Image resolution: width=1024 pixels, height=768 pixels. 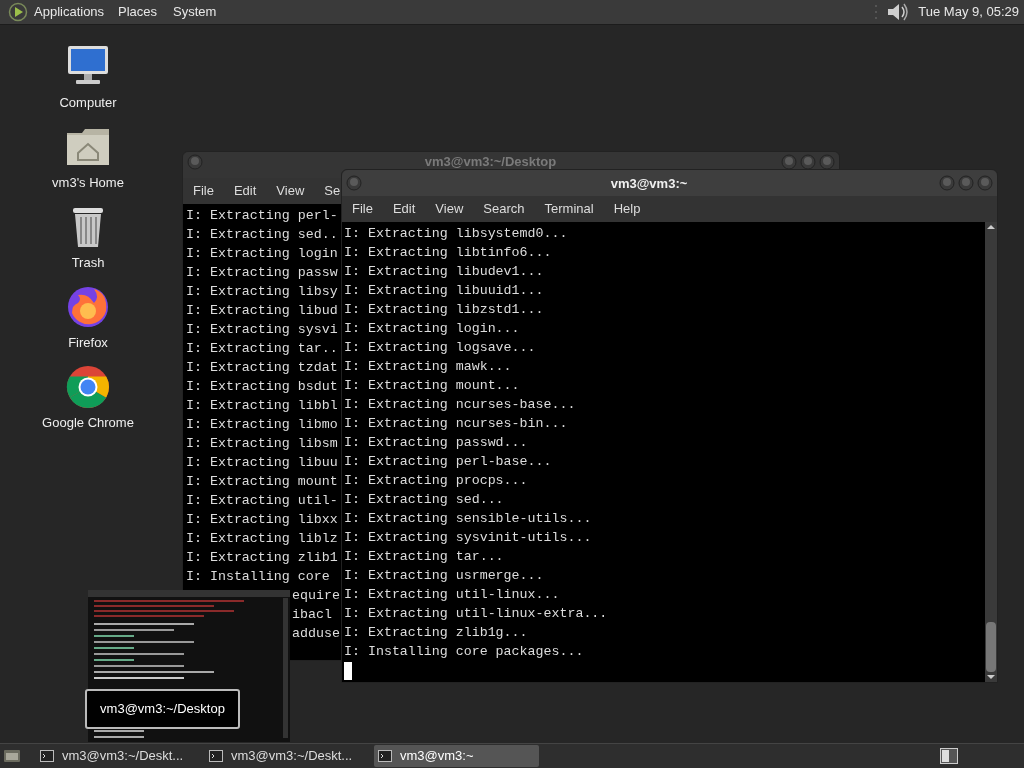 What do you see at coordinates (262, 292) in the screenshot?
I see `terminal-line: I: Extracting libsy` at bounding box center [262, 292].